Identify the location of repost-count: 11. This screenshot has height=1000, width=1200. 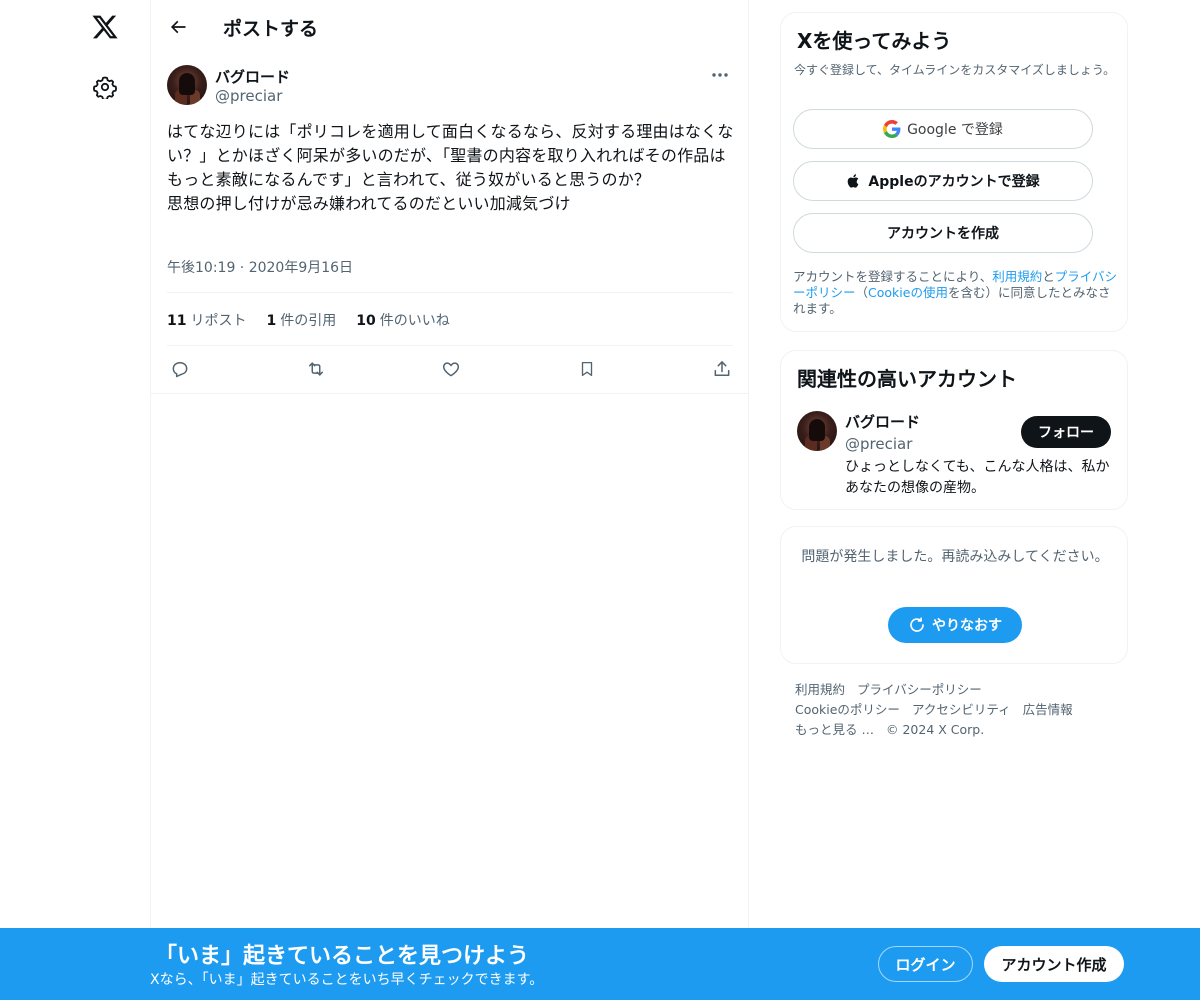
(177, 321).